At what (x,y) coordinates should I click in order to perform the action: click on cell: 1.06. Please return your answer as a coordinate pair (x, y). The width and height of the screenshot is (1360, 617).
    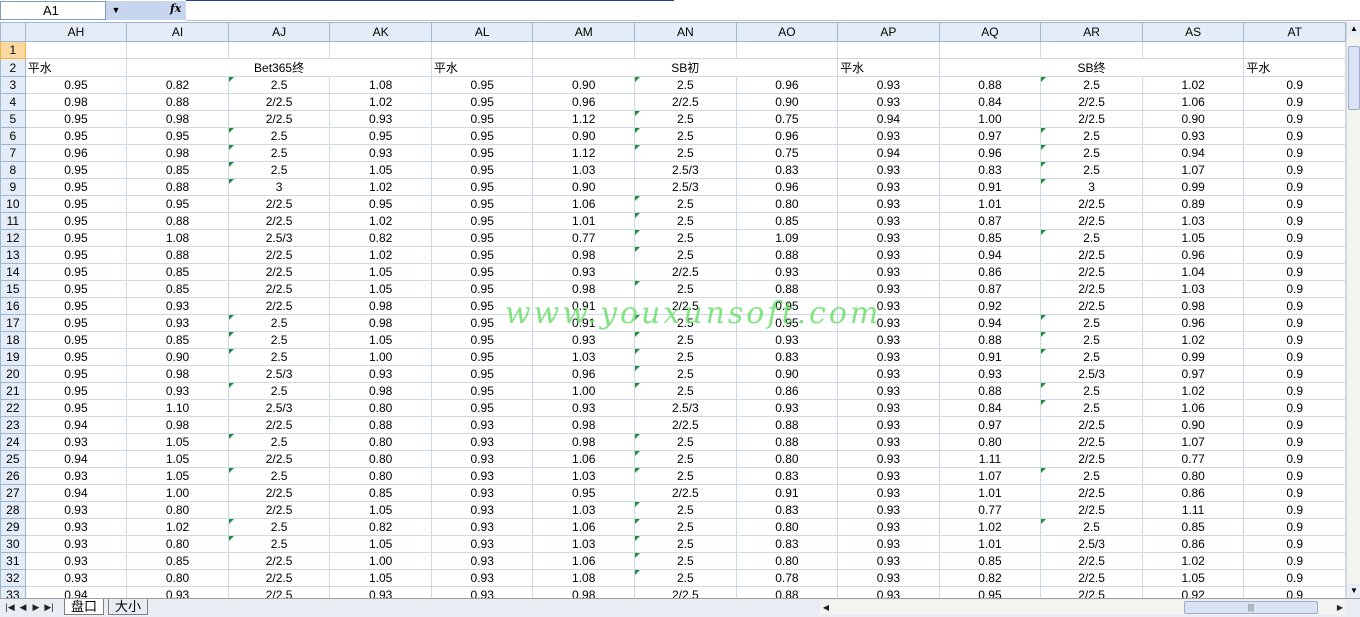
    Looking at the image, I should click on (583, 561).